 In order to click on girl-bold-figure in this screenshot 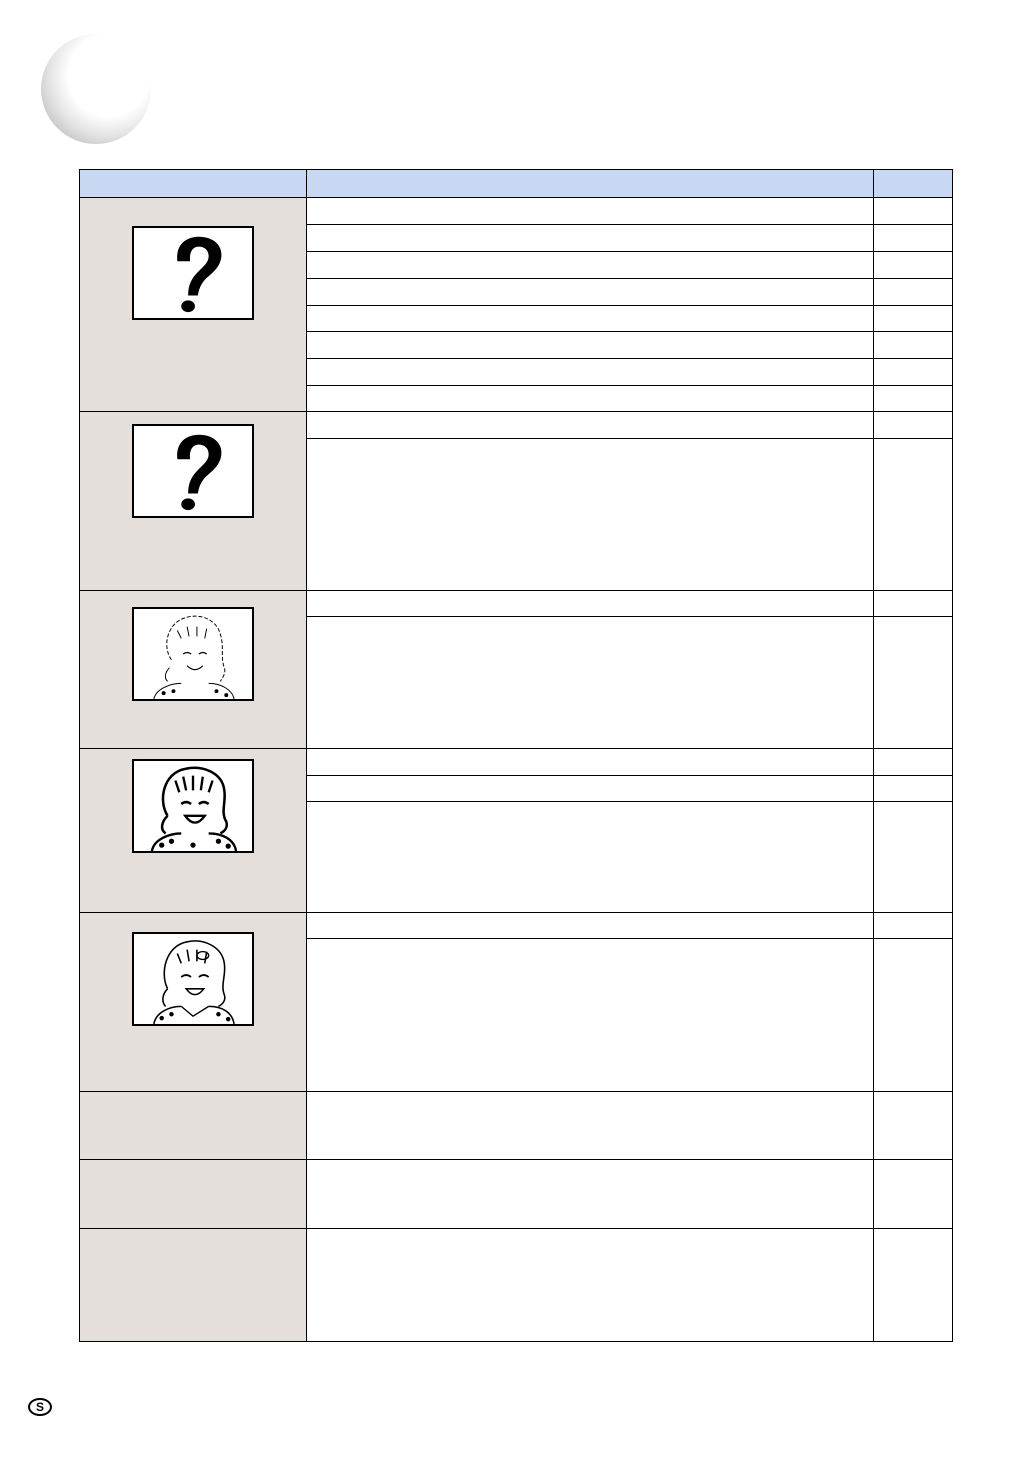, I will do `click(193, 806)`.